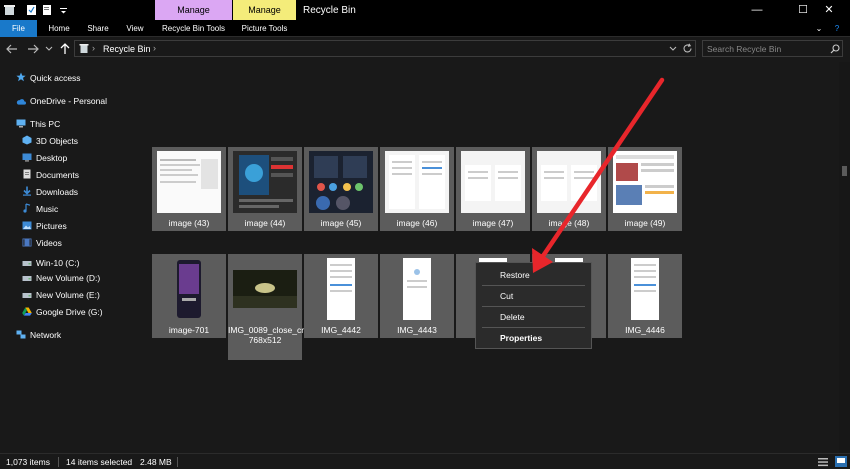 The height and width of the screenshot is (469, 850). Describe the element at coordinates (27, 224) in the screenshot. I see `pictures-icon` at that location.